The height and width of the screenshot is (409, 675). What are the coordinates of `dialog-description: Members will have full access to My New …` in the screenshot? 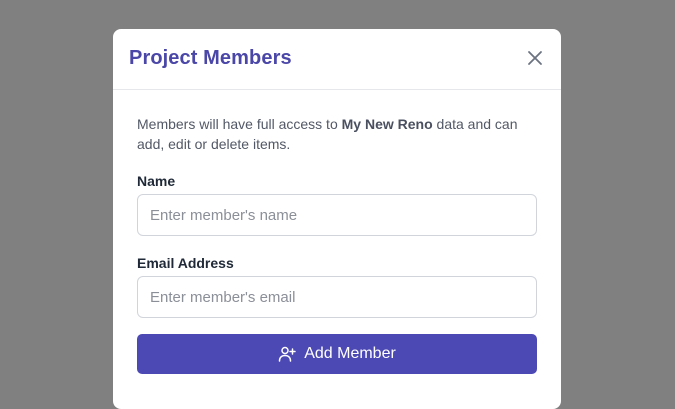 It's located at (337, 134).